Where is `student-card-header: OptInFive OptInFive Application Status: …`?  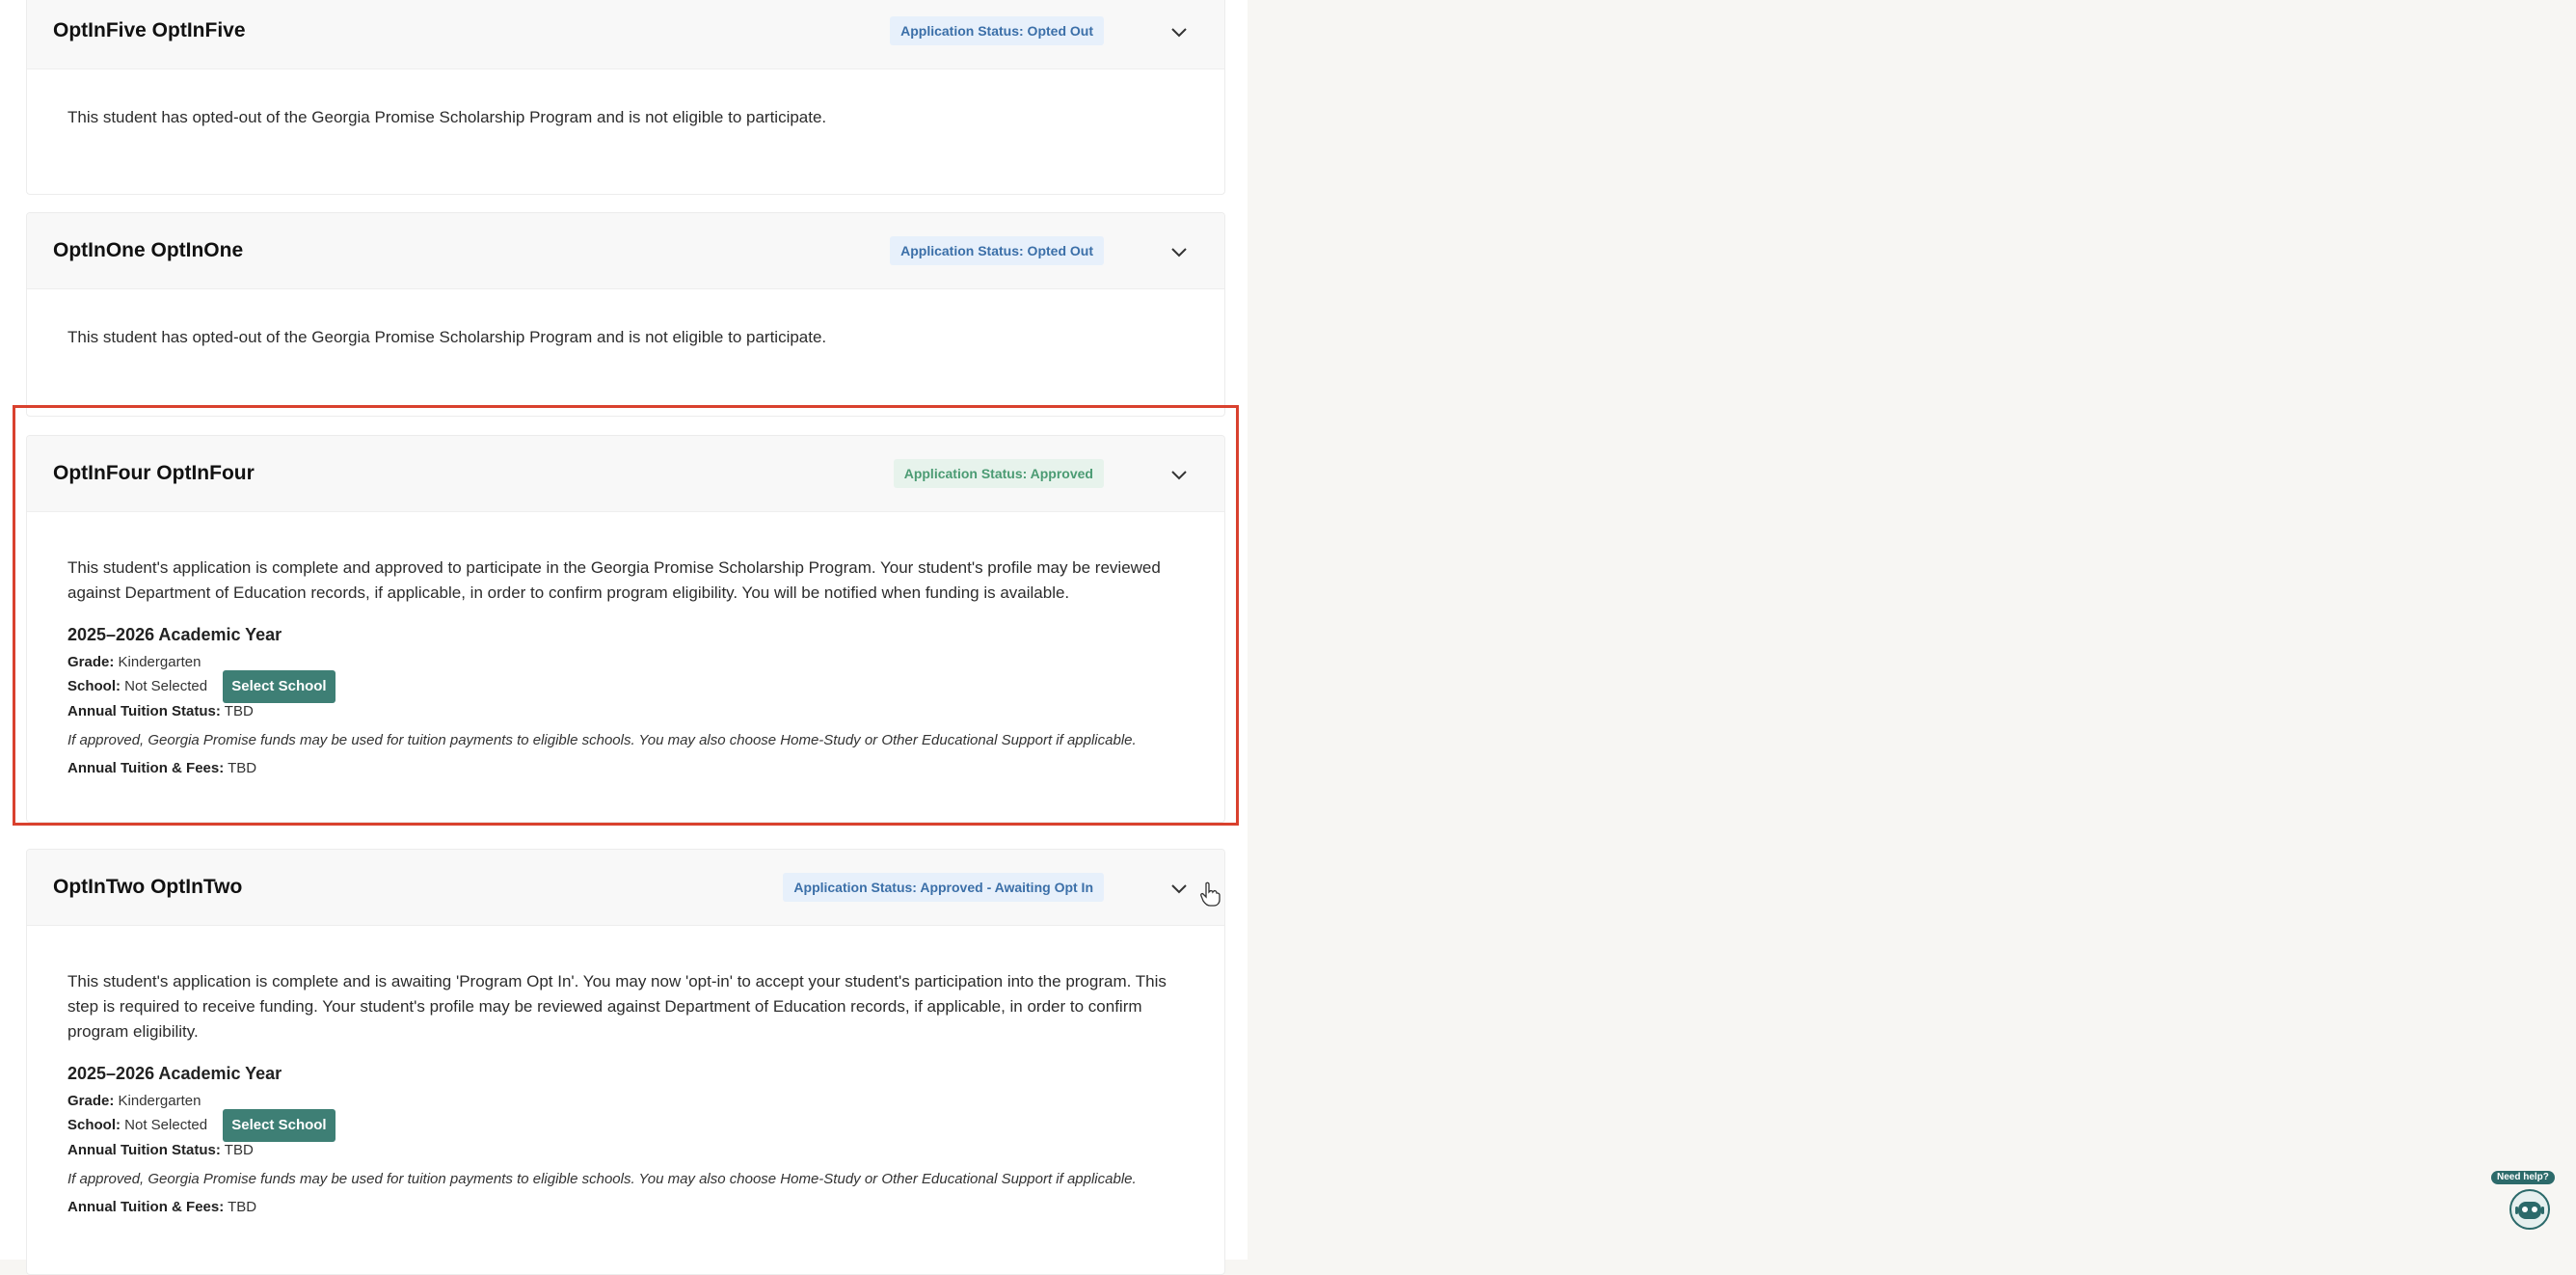
student-card-header: OptInFive OptInFive Application Status: … is located at coordinates (625, 34).